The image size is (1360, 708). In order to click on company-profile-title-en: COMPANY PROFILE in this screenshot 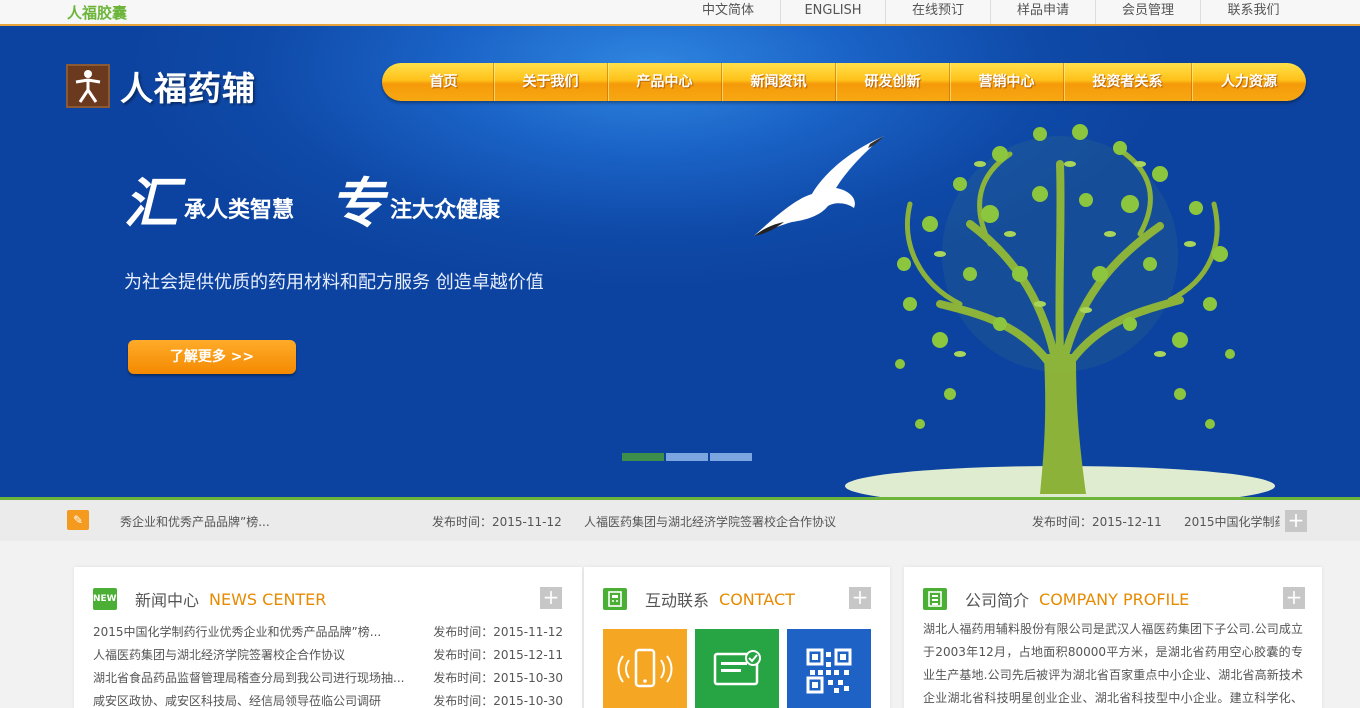, I will do `click(1114, 599)`.